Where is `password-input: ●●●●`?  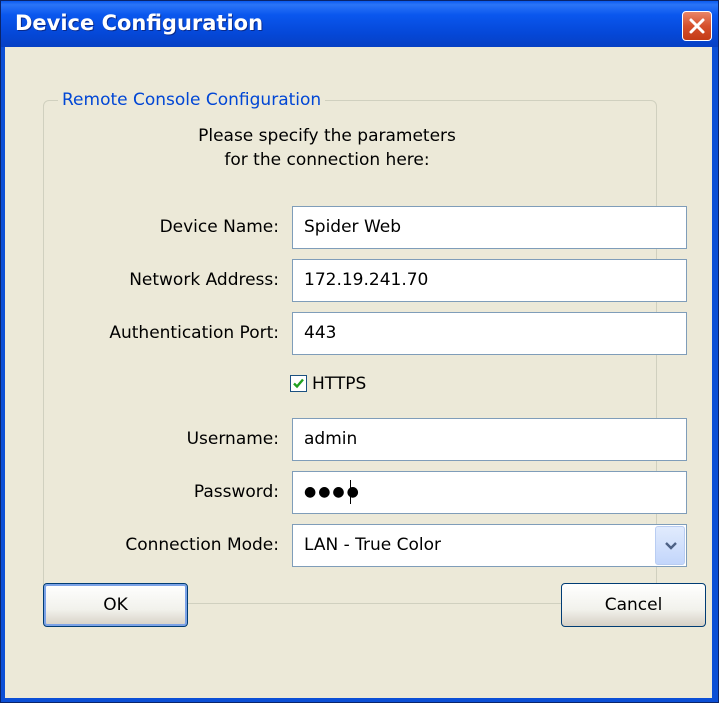 password-input: ●●●● is located at coordinates (489, 492).